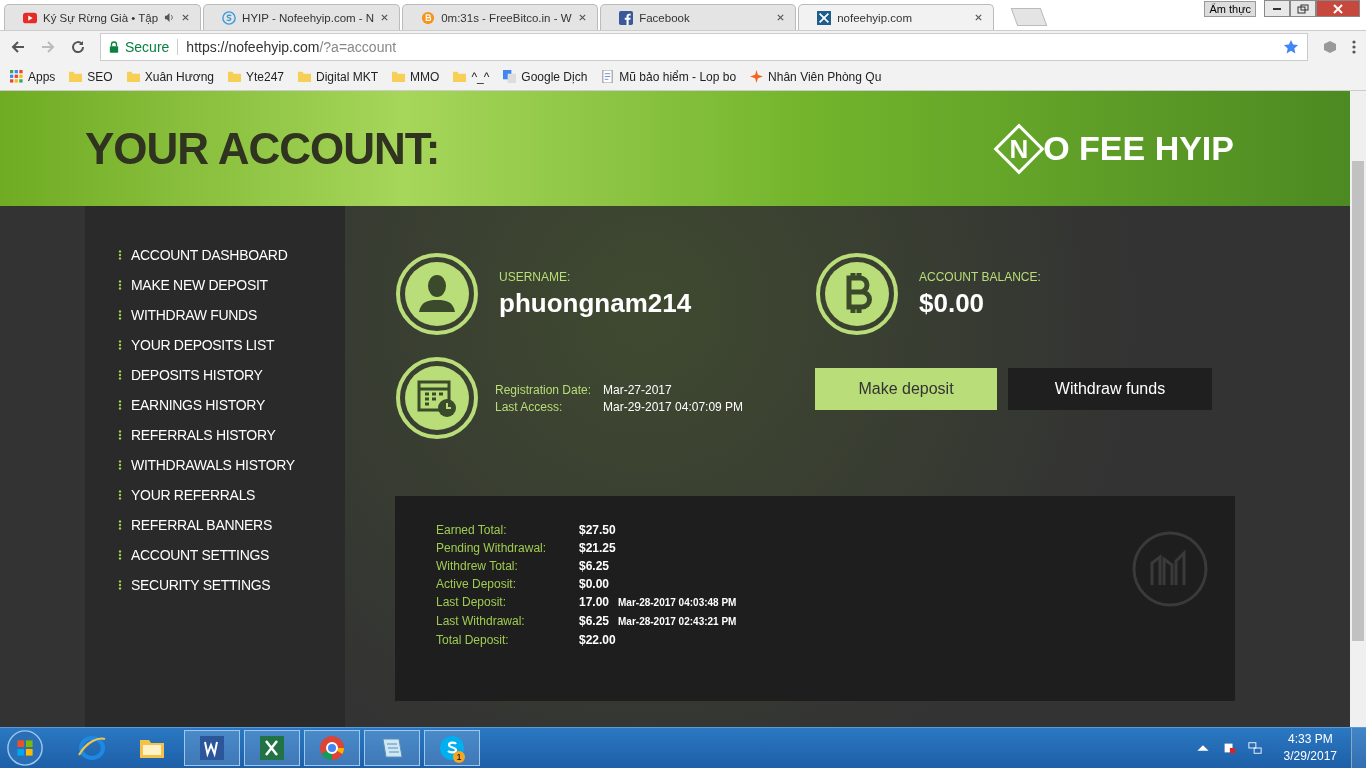 The width and height of the screenshot is (1366, 768). I want to click on bookmark-item: Xuân Hương, so click(170, 76).